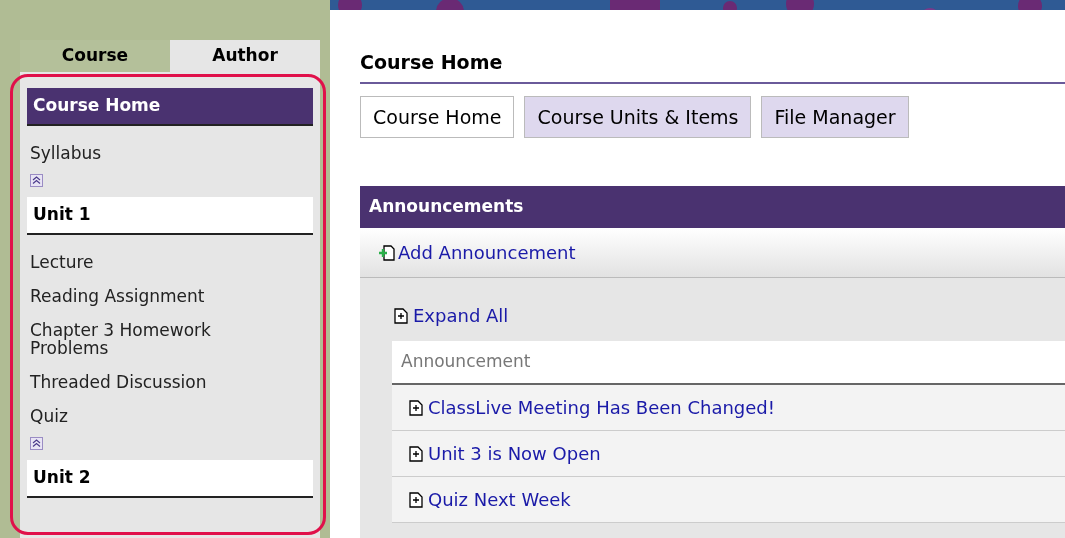 Image resolution: width=1065 pixels, height=538 pixels. I want to click on nav-tab: Course Home, so click(437, 117).